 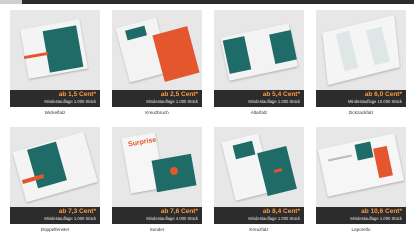 What do you see at coordinates (381, 211) in the screenshot?
I see `price-label: ab 10,6 Cent*` at bounding box center [381, 211].